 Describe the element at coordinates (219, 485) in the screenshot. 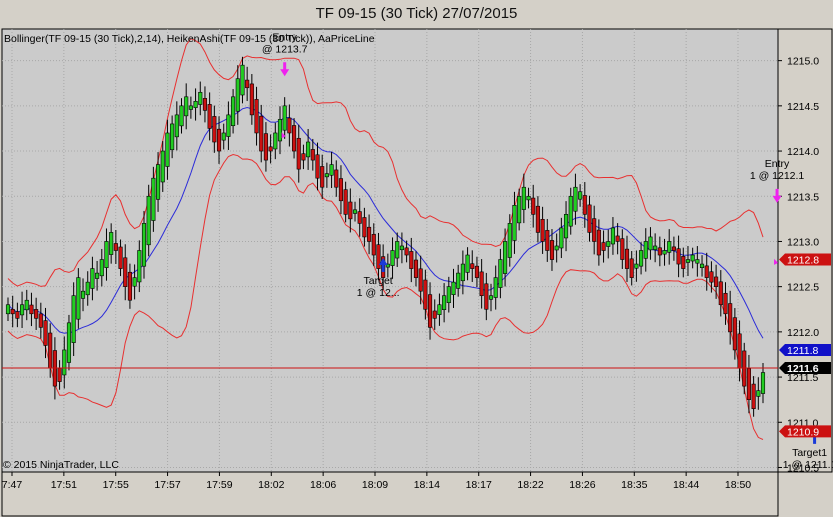

I see `x-tick-label: 17:59` at that location.